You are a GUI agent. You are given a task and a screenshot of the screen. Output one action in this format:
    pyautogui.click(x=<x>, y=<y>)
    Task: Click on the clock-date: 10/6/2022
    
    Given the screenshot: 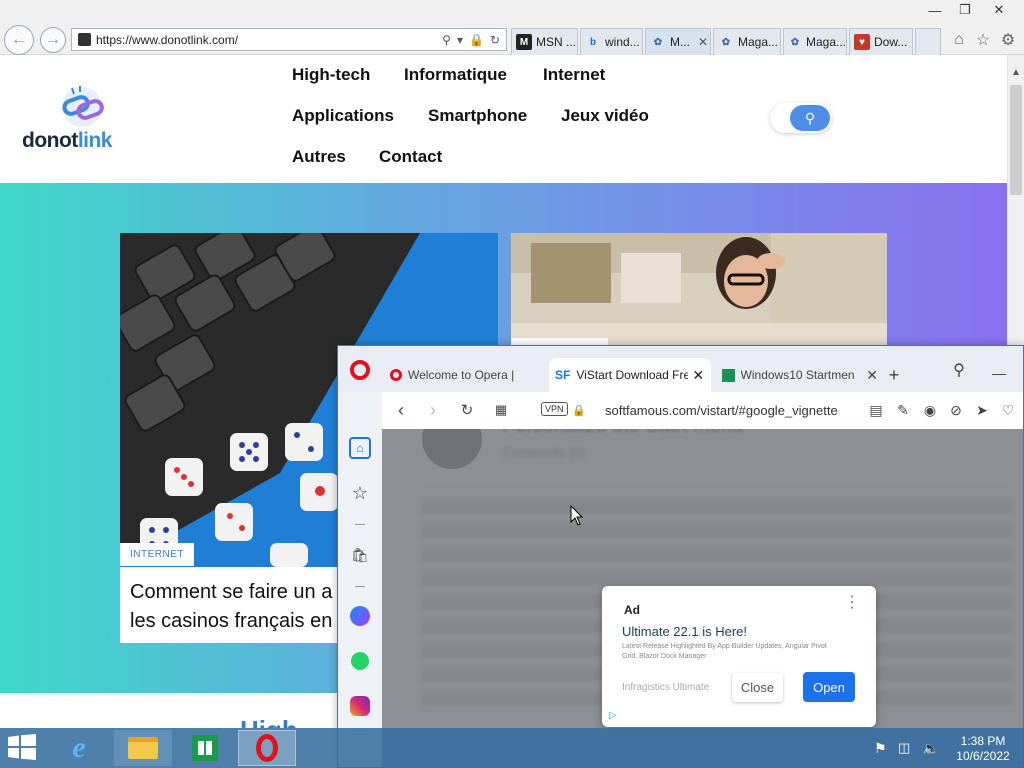 What is the action you would take?
    pyautogui.click(x=983, y=756)
    